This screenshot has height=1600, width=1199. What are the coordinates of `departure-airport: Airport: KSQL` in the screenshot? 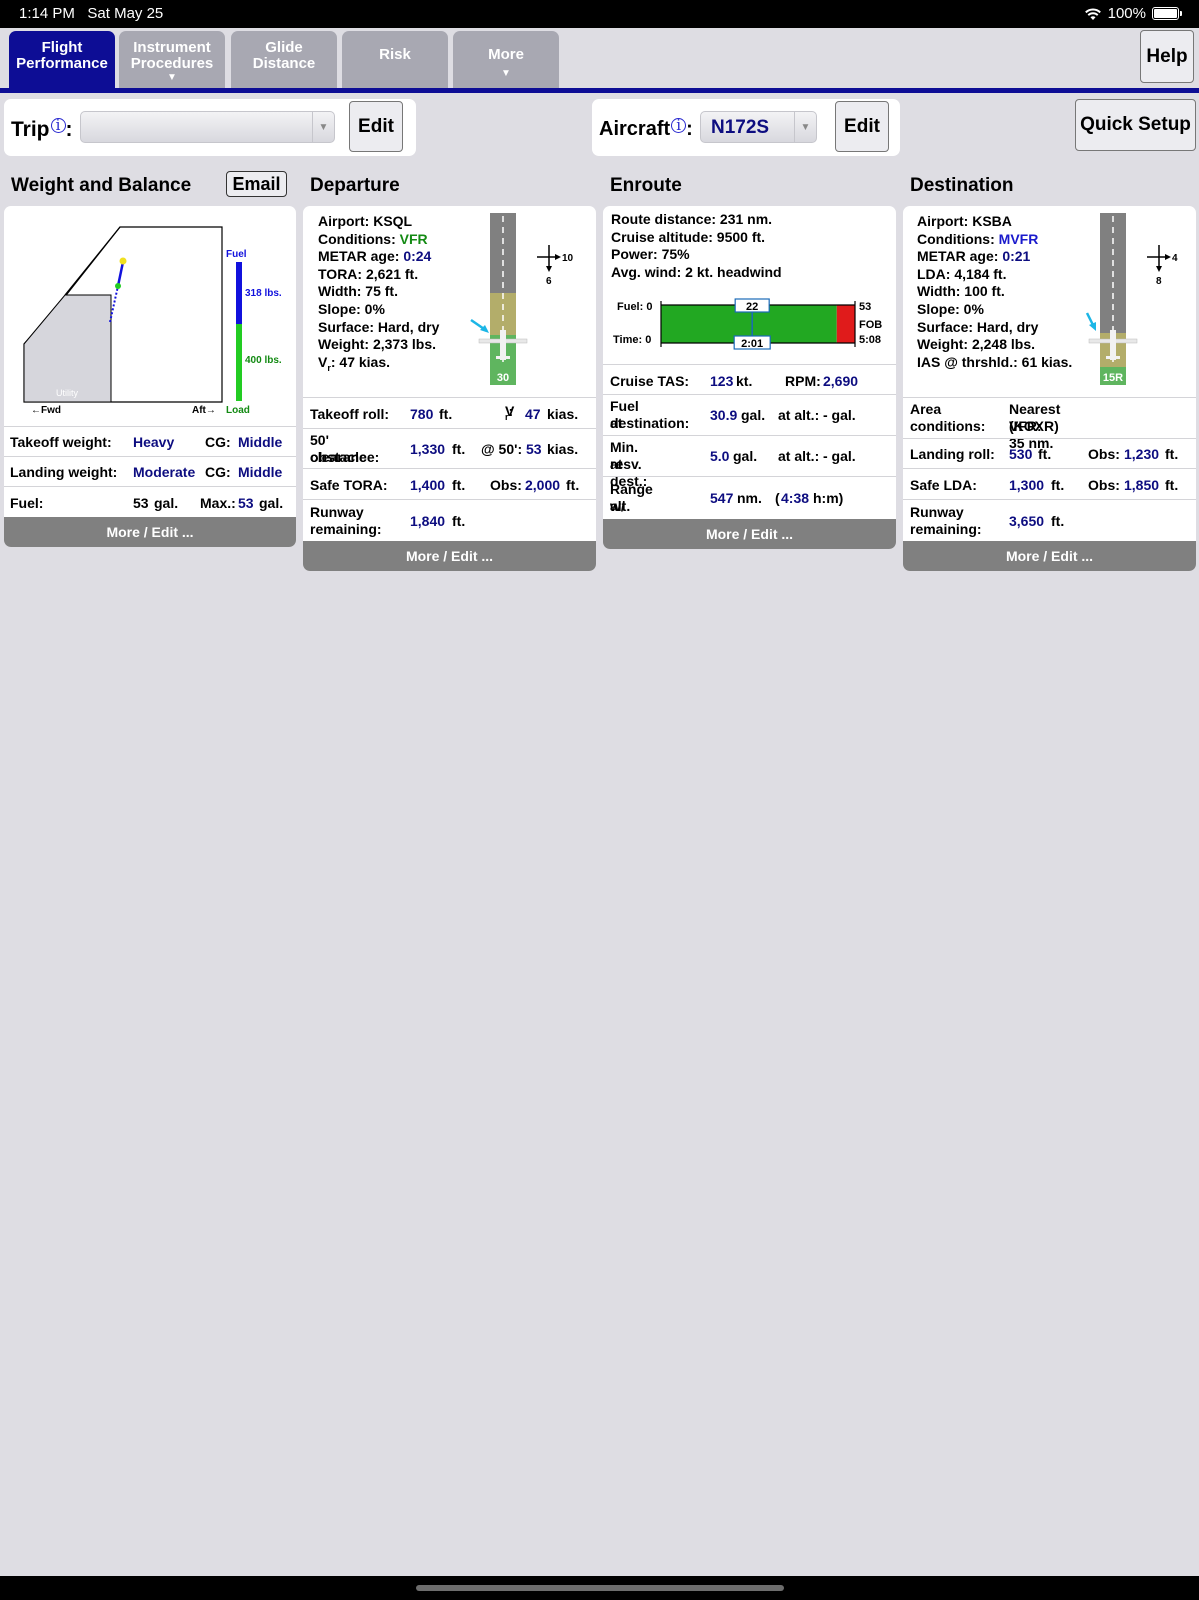 It's located at (365, 221).